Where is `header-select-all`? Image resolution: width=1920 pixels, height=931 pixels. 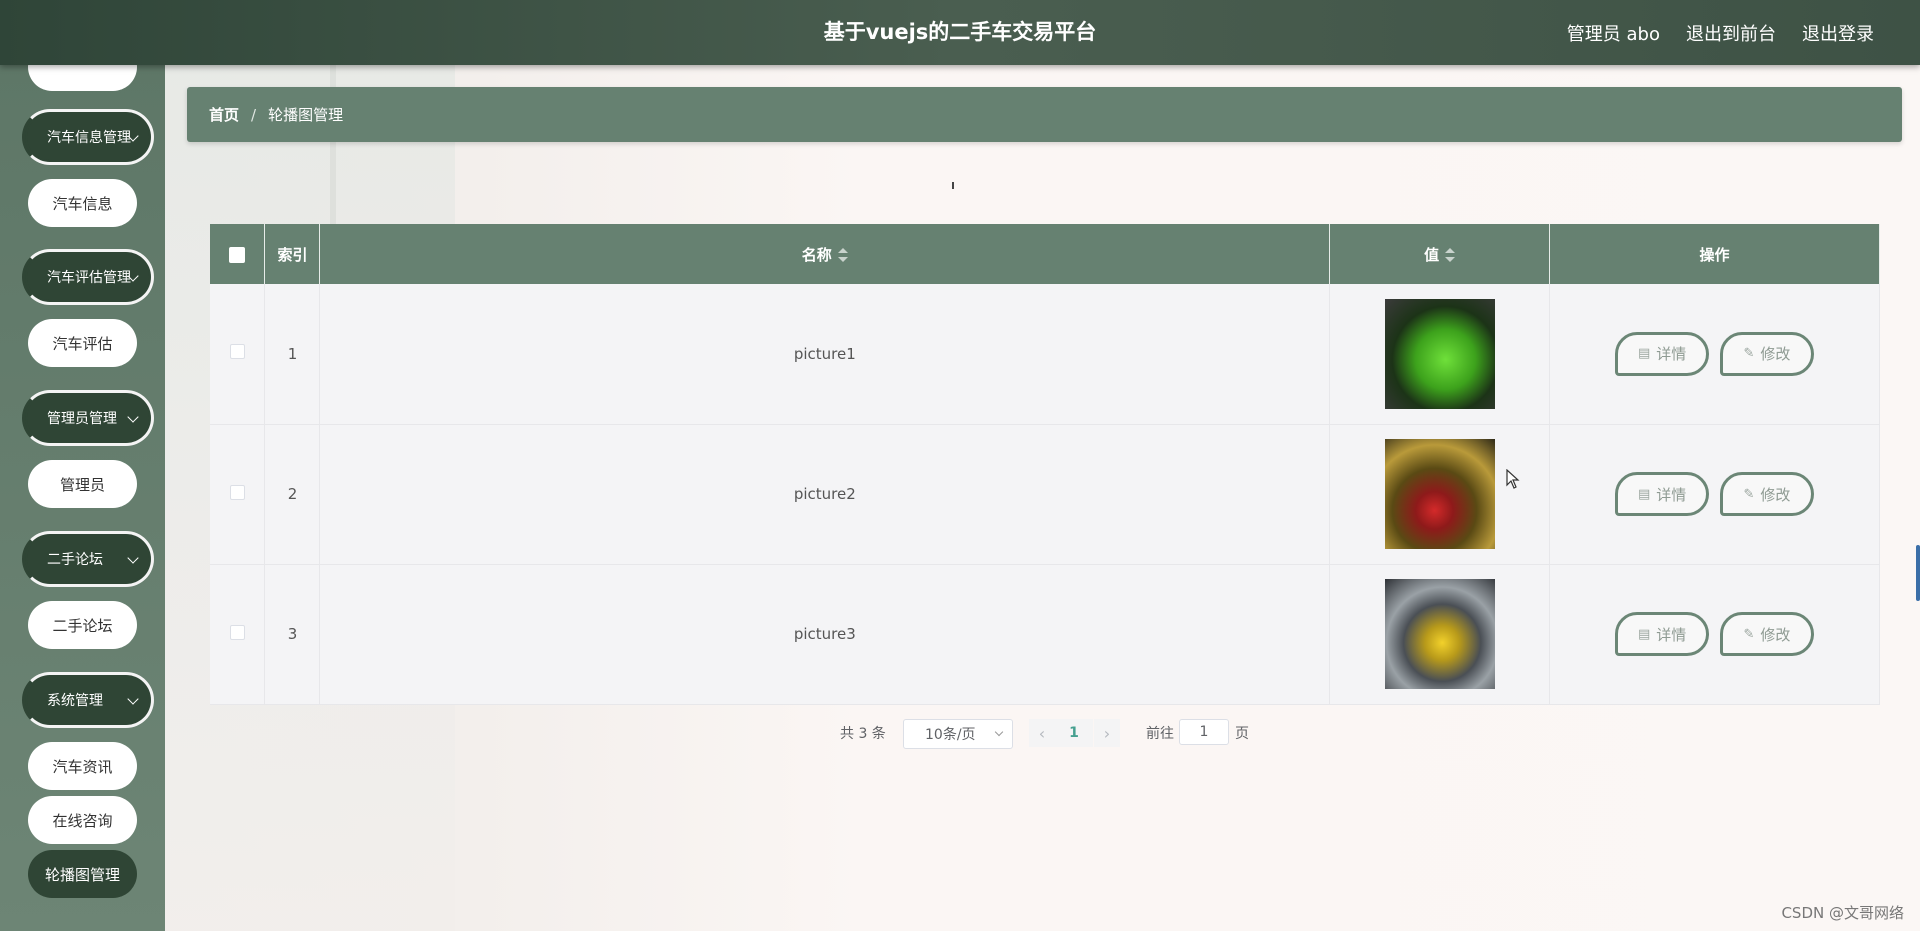 header-select-all is located at coordinates (238, 254).